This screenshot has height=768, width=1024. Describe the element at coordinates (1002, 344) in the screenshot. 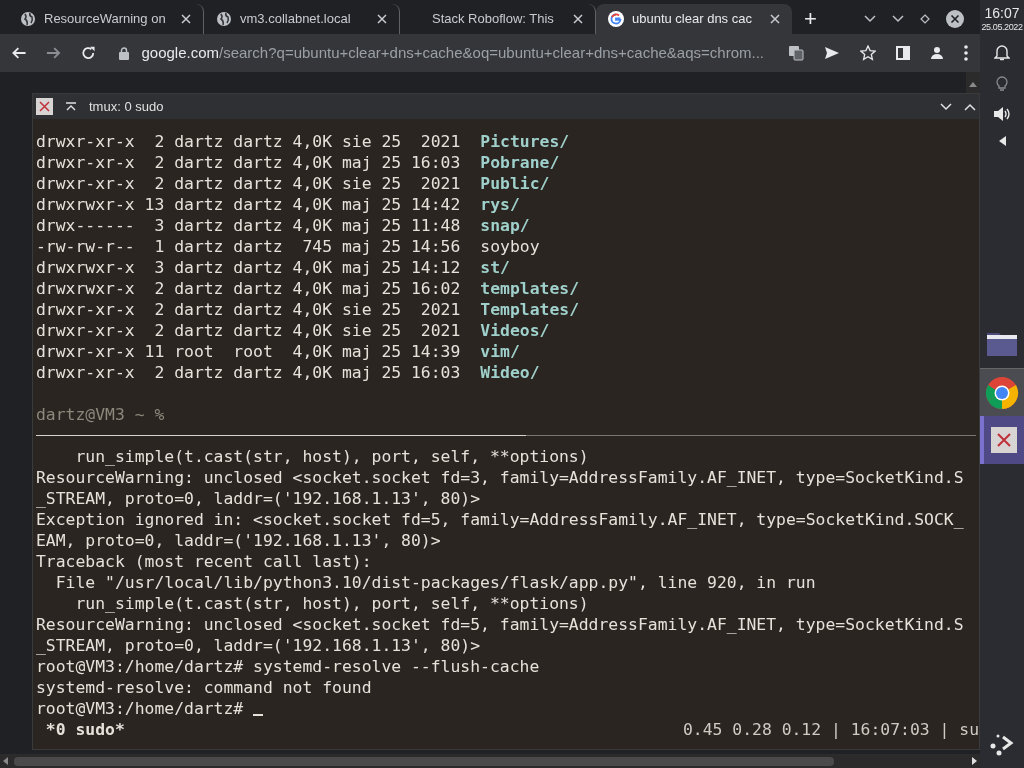

I see `folder-icon` at that location.